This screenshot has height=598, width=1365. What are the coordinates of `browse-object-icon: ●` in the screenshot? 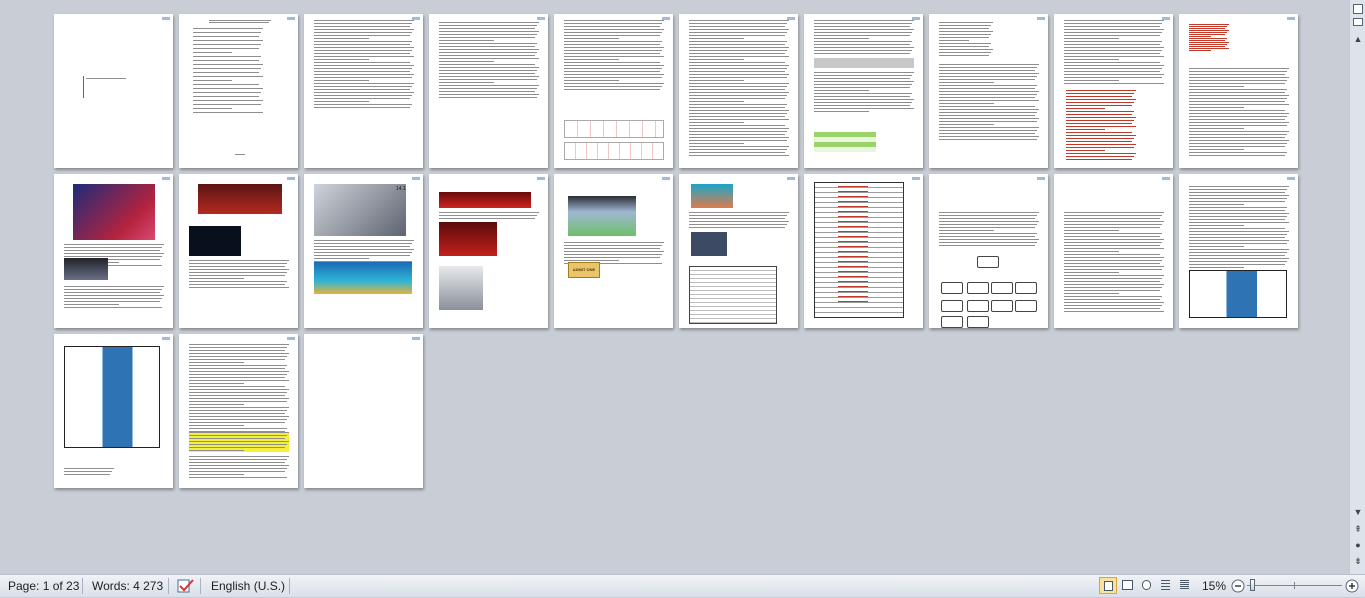 It's located at (1357, 545).